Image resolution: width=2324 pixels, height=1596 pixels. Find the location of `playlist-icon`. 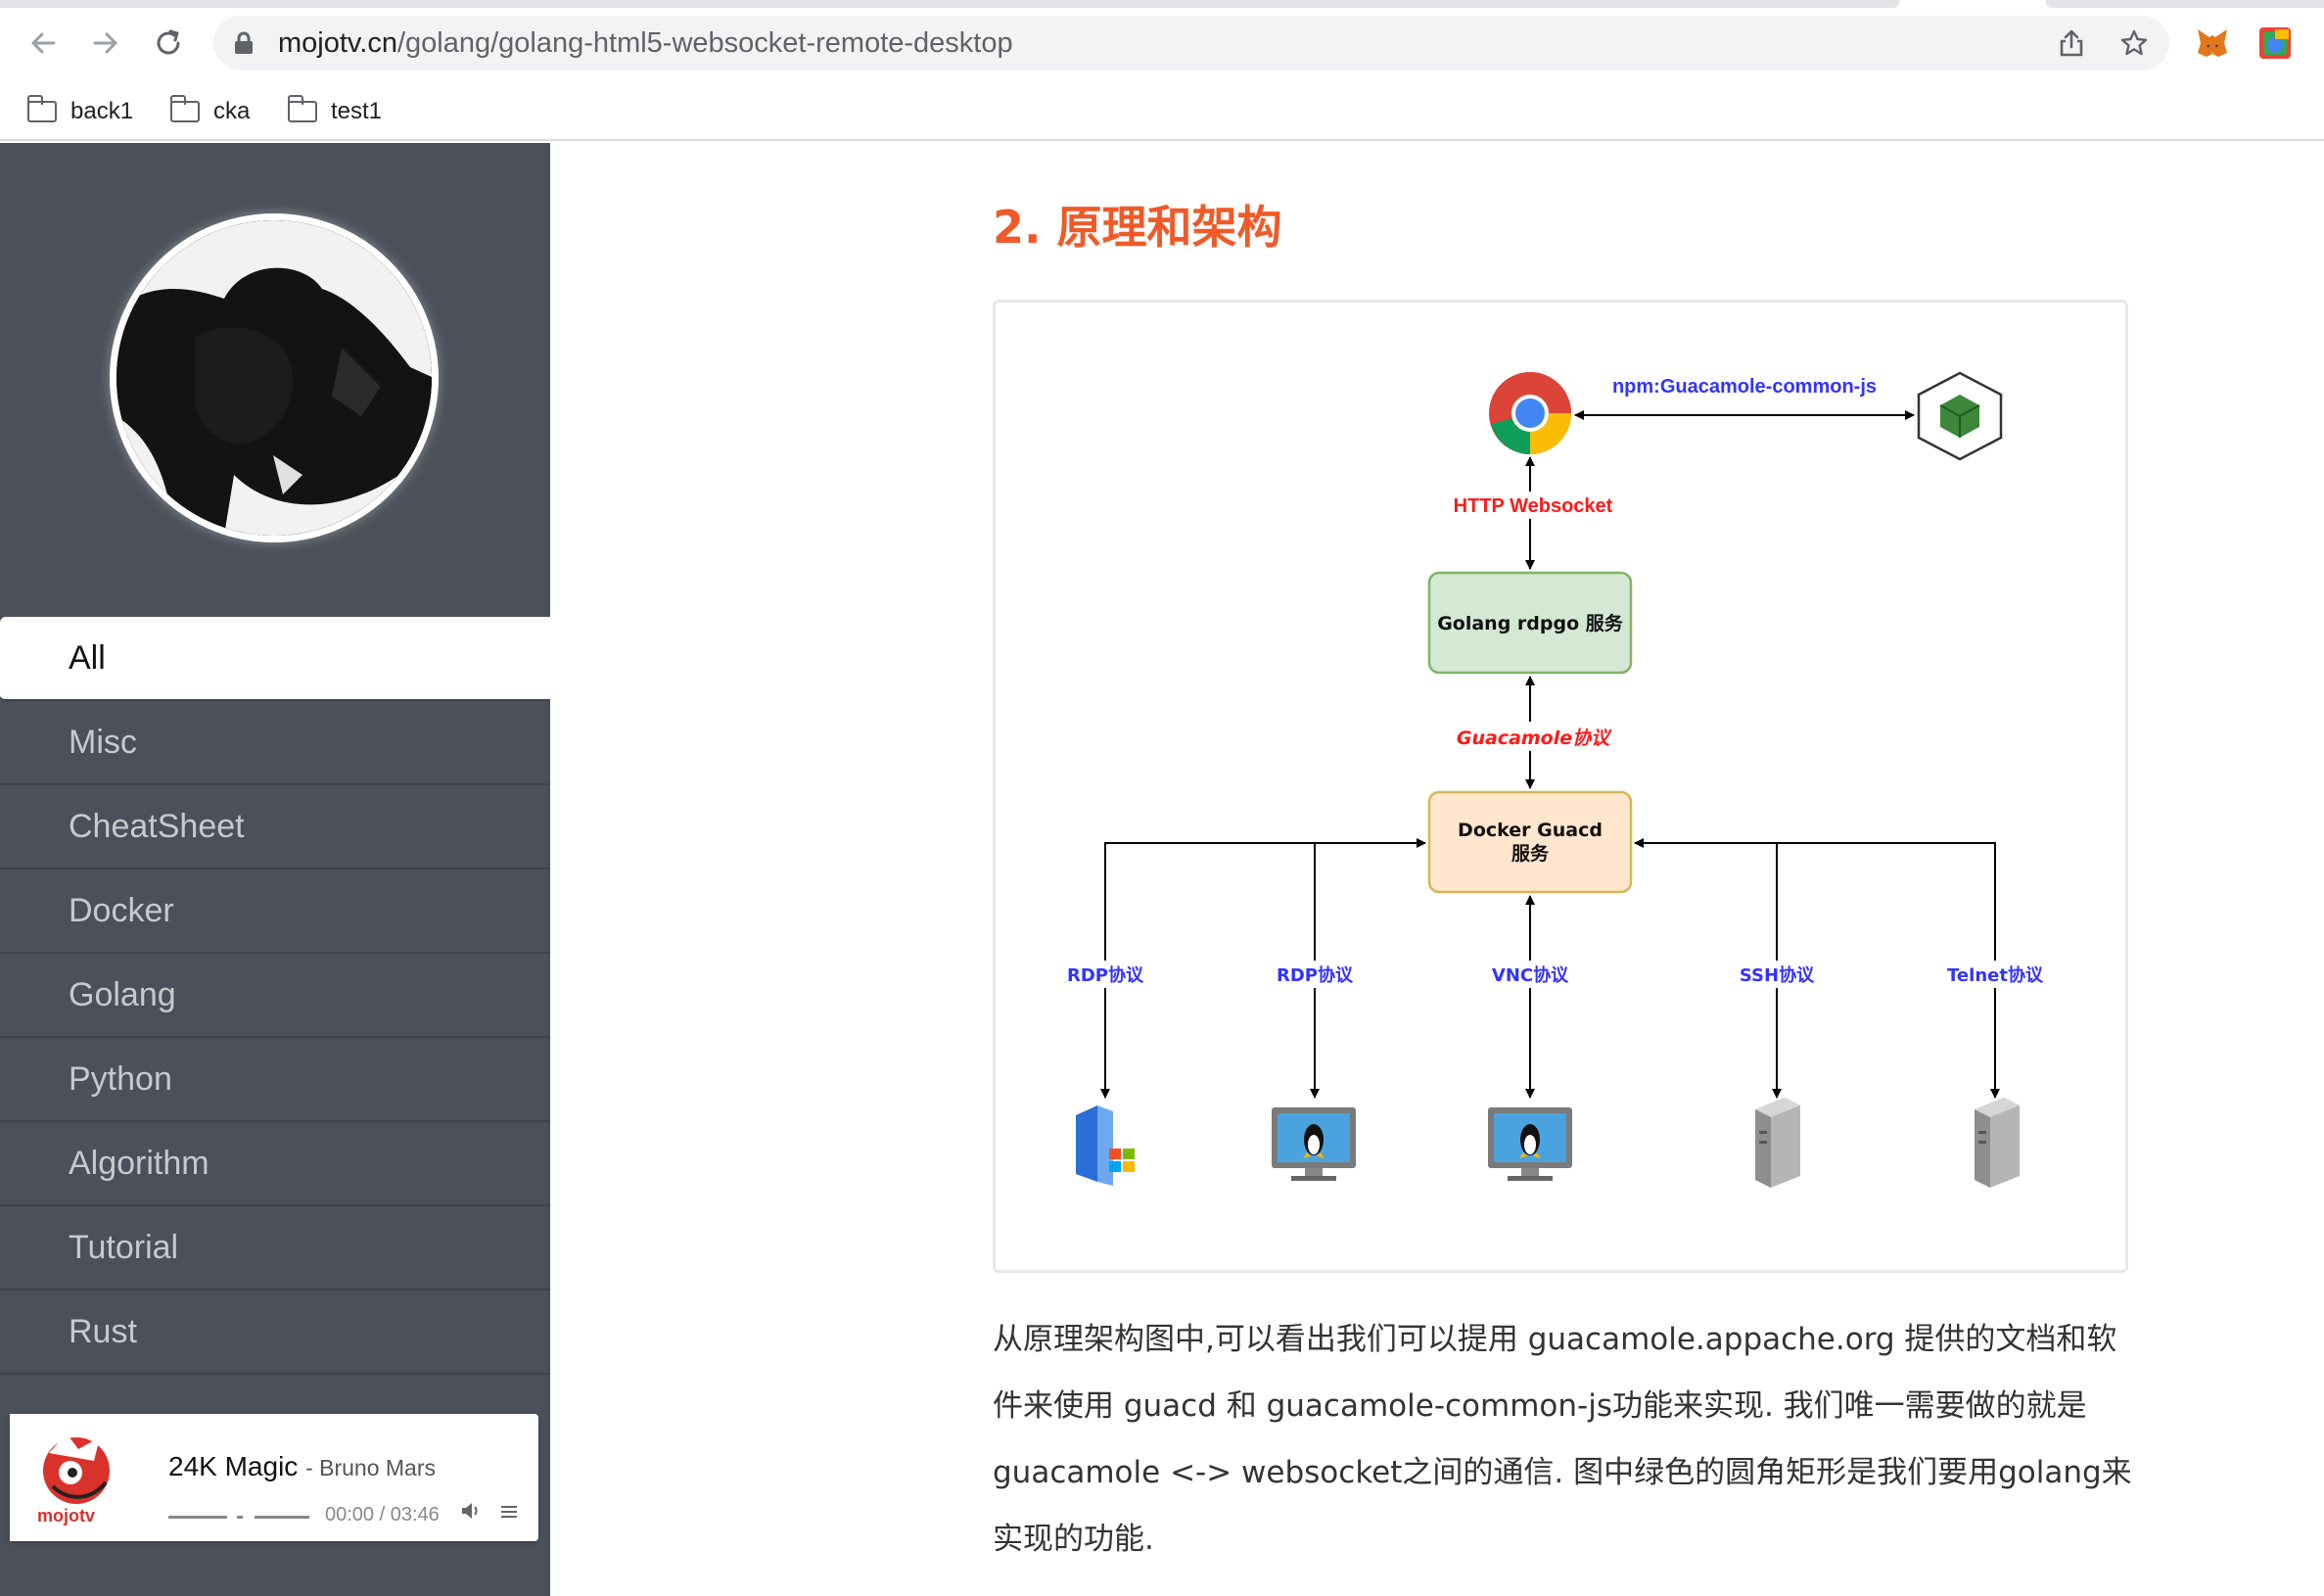

playlist-icon is located at coordinates (509, 1514).